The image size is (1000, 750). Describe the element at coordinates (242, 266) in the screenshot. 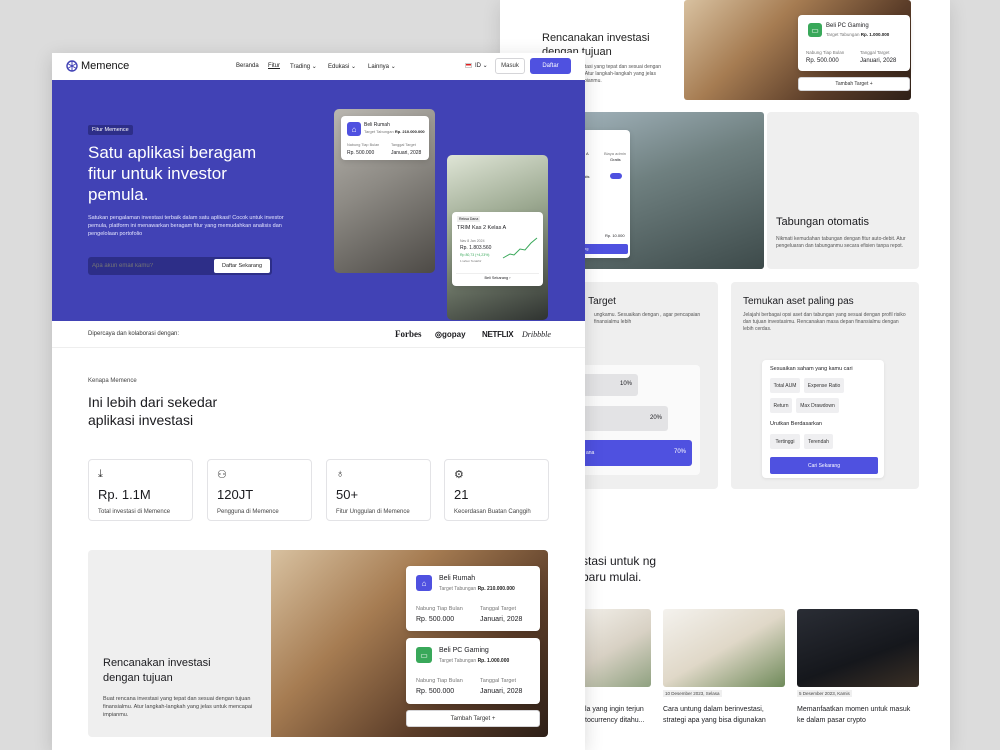

I see `register-now-button: Daftar Sekarang` at that location.